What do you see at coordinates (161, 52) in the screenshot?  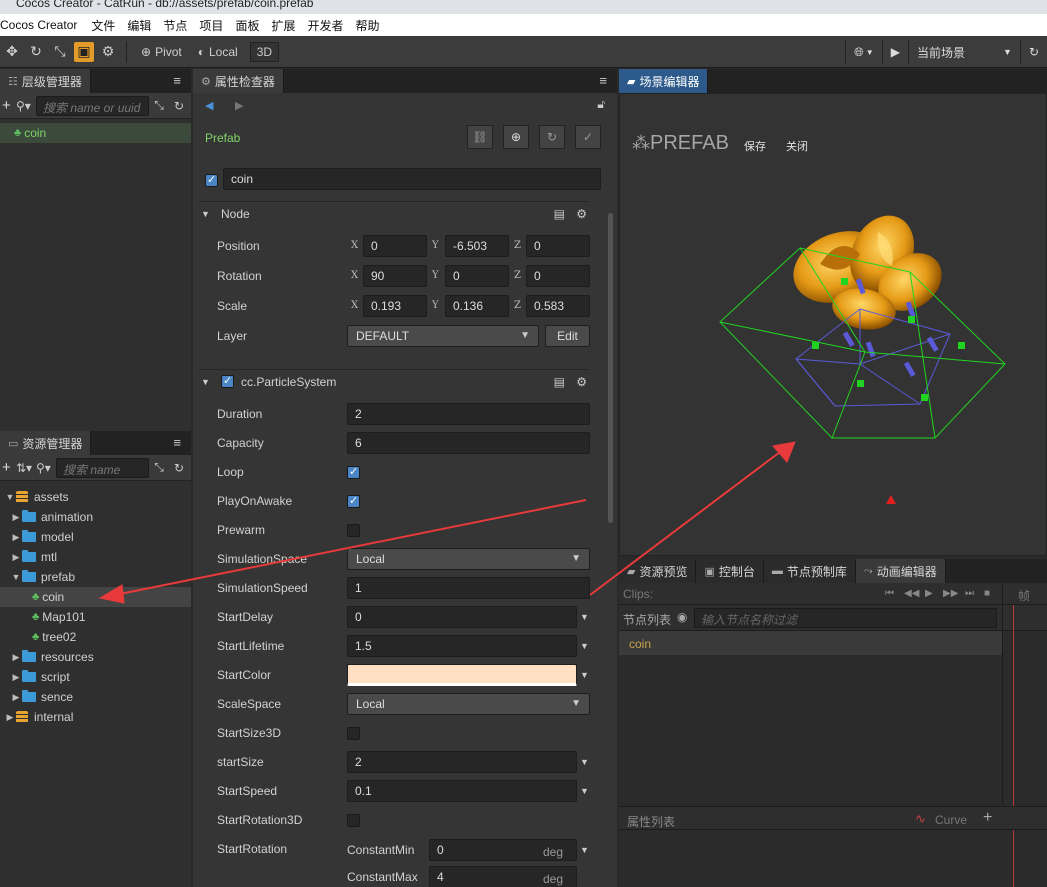 I see `pivot-button: ⊕ Pivot` at bounding box center [161, 52].